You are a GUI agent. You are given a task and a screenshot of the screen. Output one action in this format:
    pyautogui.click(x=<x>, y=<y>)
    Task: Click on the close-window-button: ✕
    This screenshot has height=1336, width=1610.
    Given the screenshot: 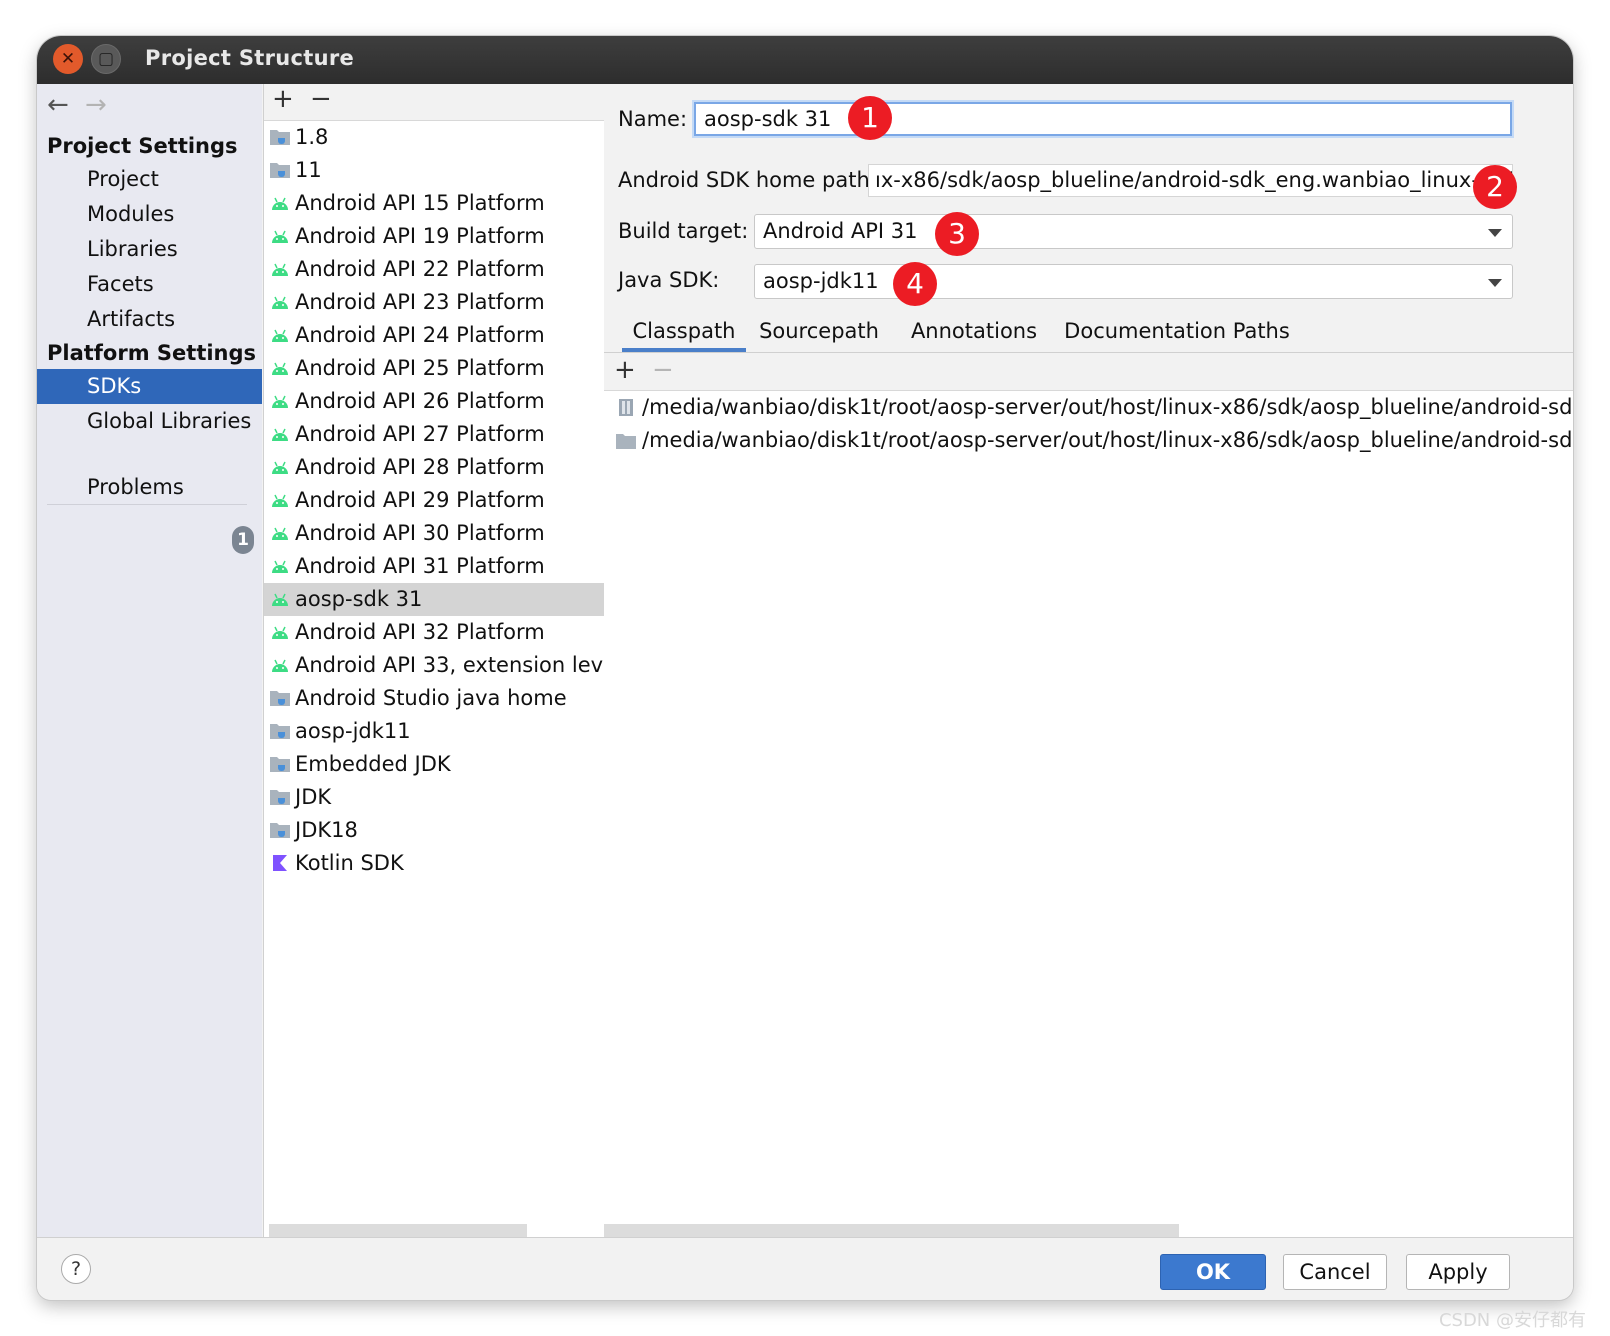 What is the action you would take?
    pyautogui.click(x=68, y=59)
    